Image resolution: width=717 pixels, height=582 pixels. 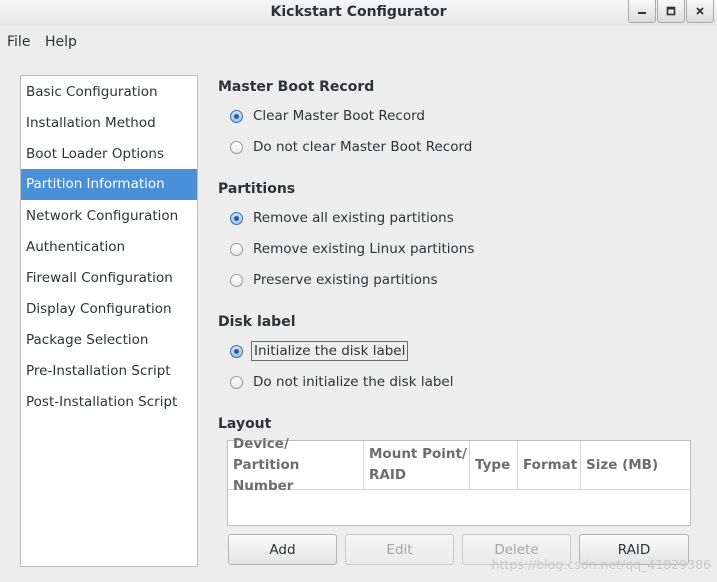 What do you see at coordinates (109, 340) in the screenshot?
I see `sidebar-item-package-selection: Package Selection` at bounding box center [109, 340].